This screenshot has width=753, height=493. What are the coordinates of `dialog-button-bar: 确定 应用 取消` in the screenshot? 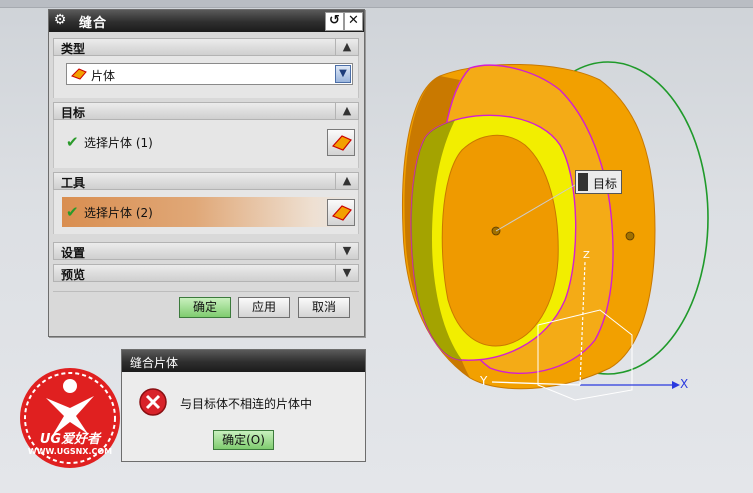 It's located at (206, 310).